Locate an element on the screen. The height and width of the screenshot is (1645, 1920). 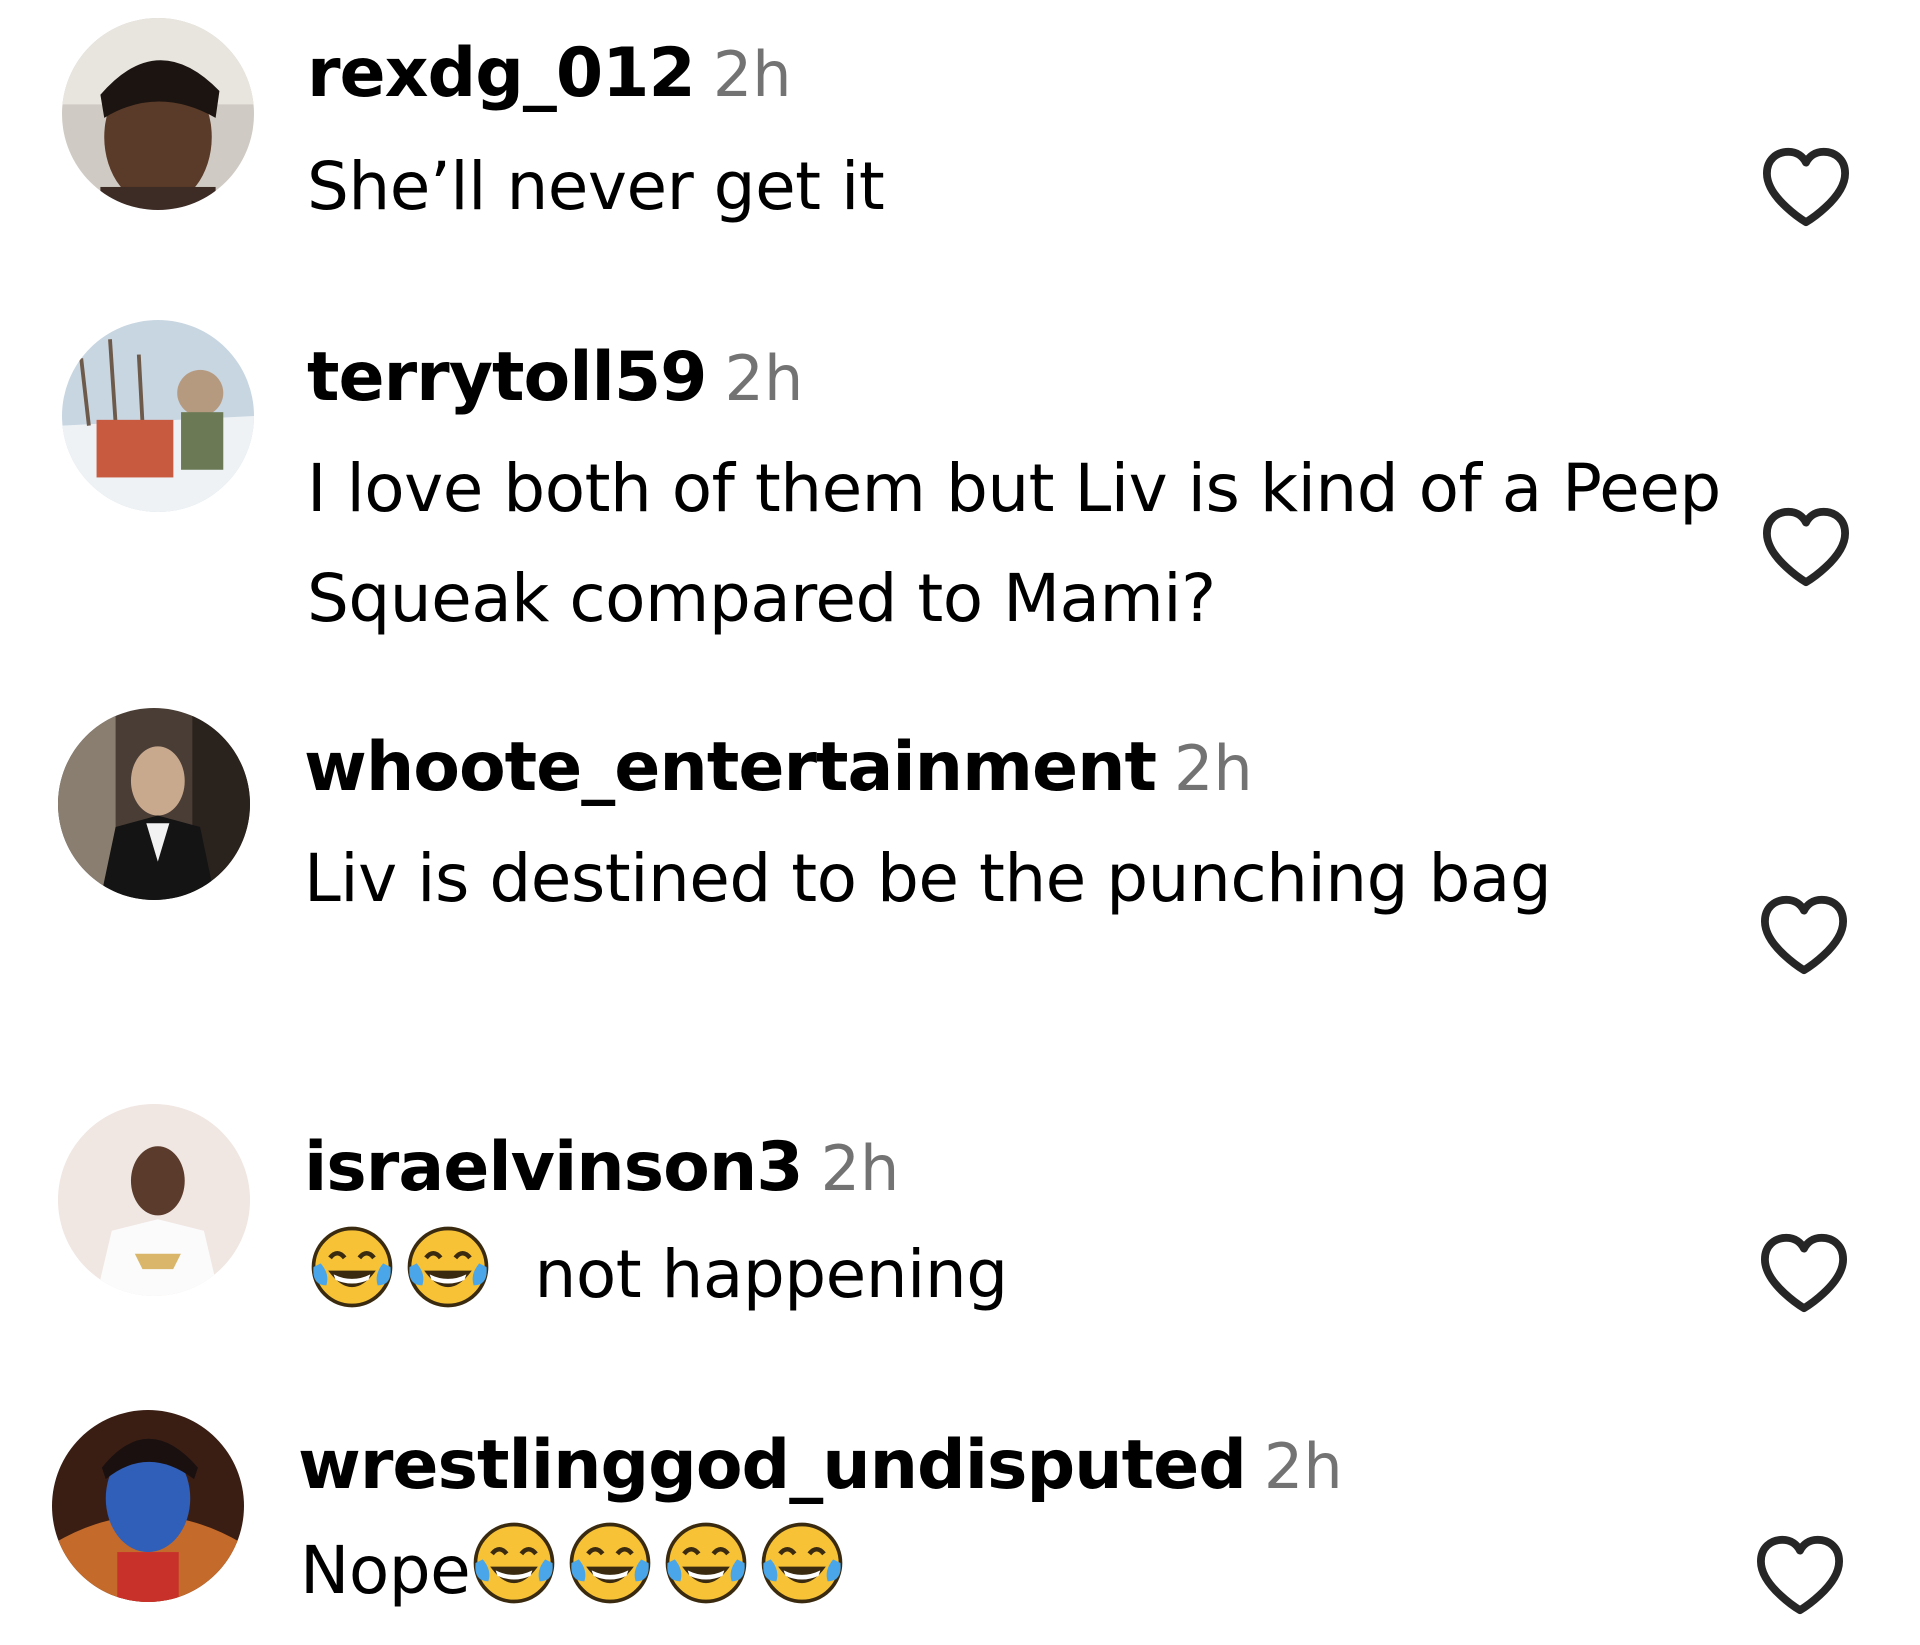
comment-header: rexdg_012 2h is located at coordinates (549, 74).